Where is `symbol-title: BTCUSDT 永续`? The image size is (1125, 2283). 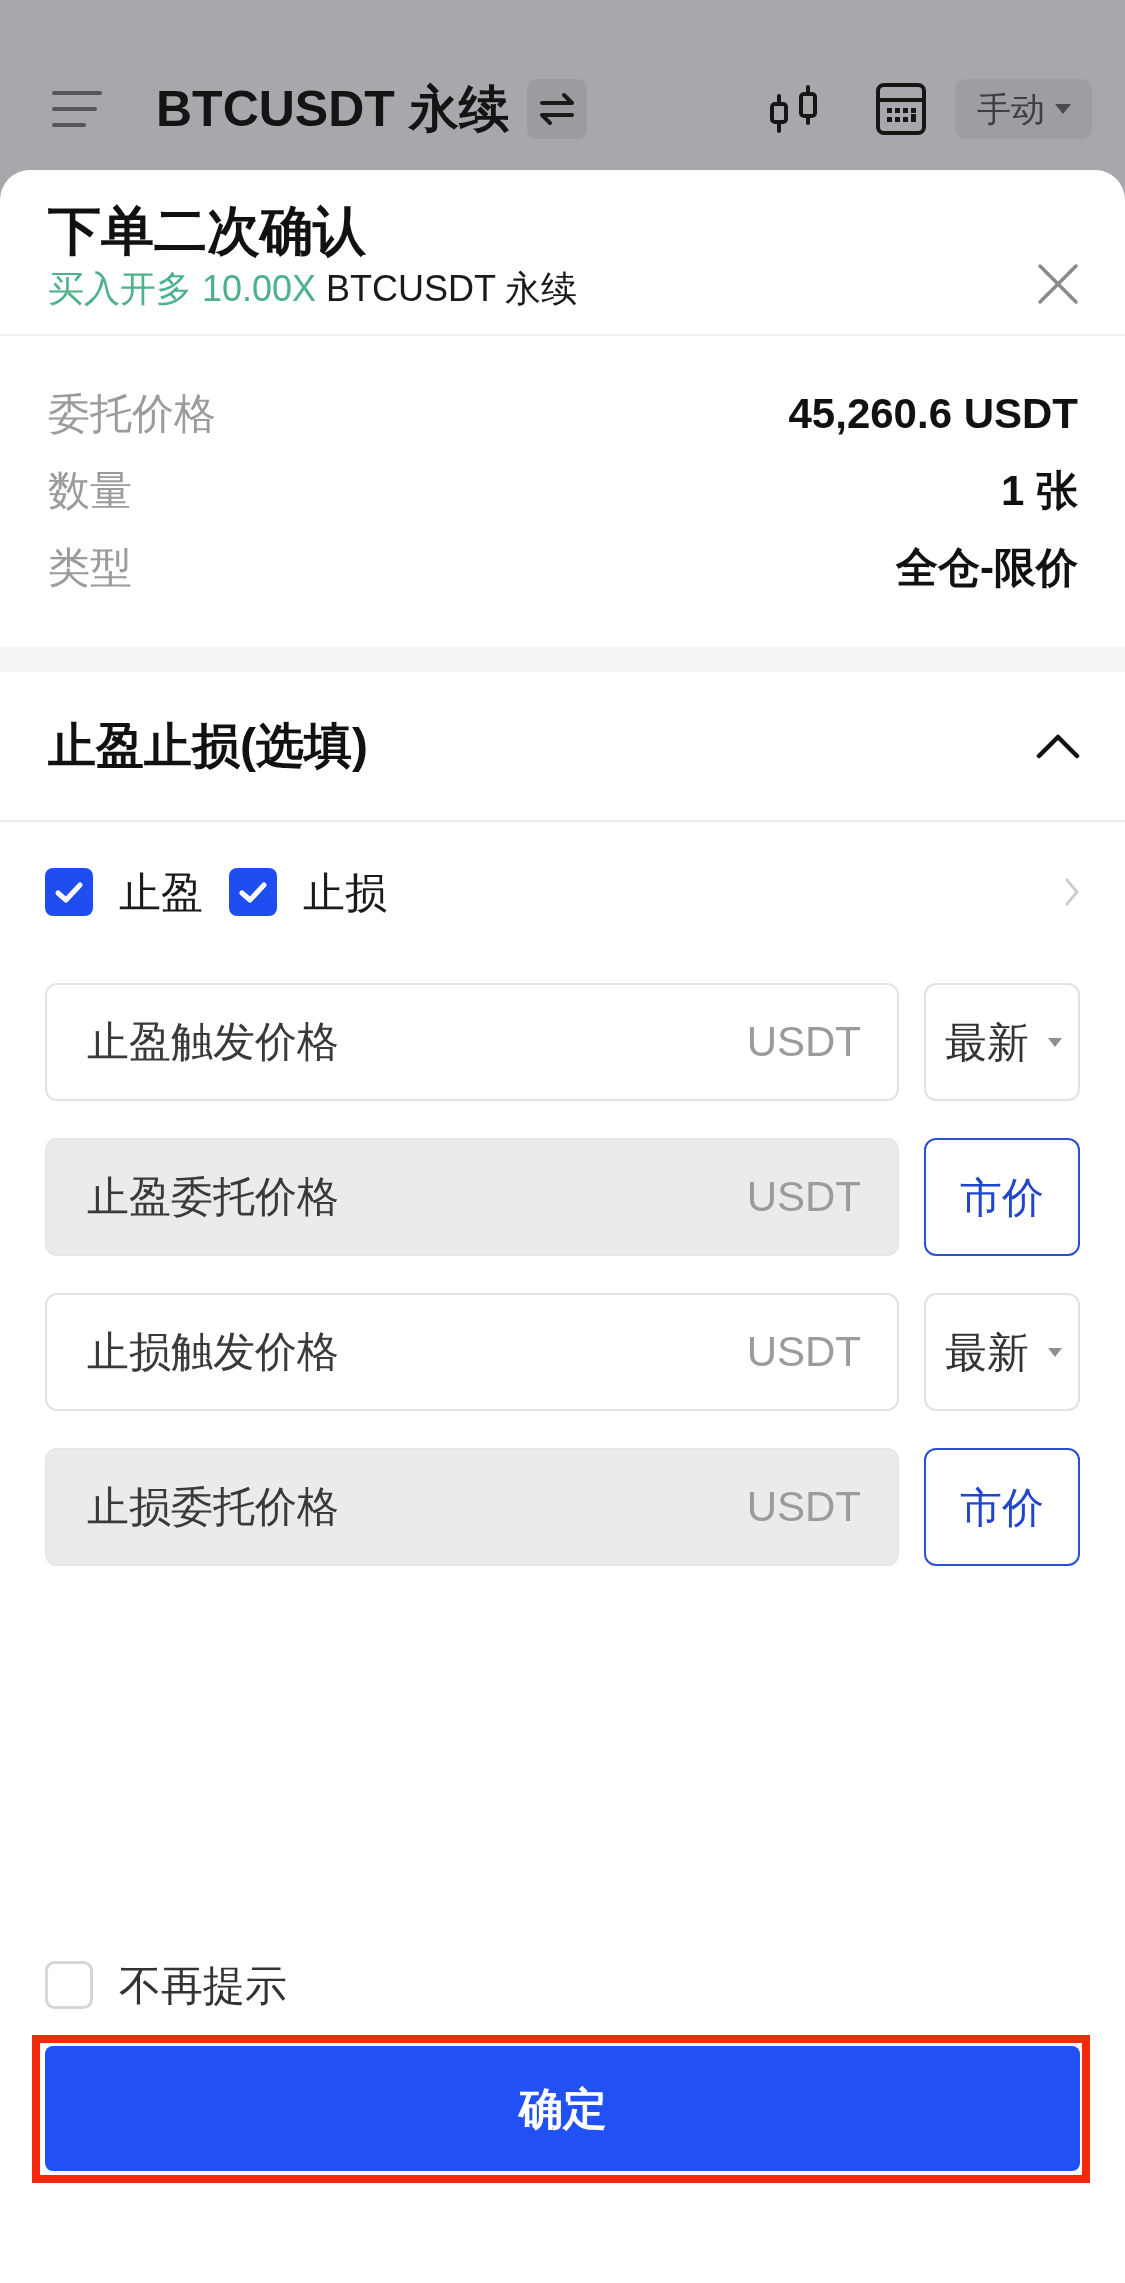
symbol-title: BTCUSDT 永续 is located at coordinates (332, 109).